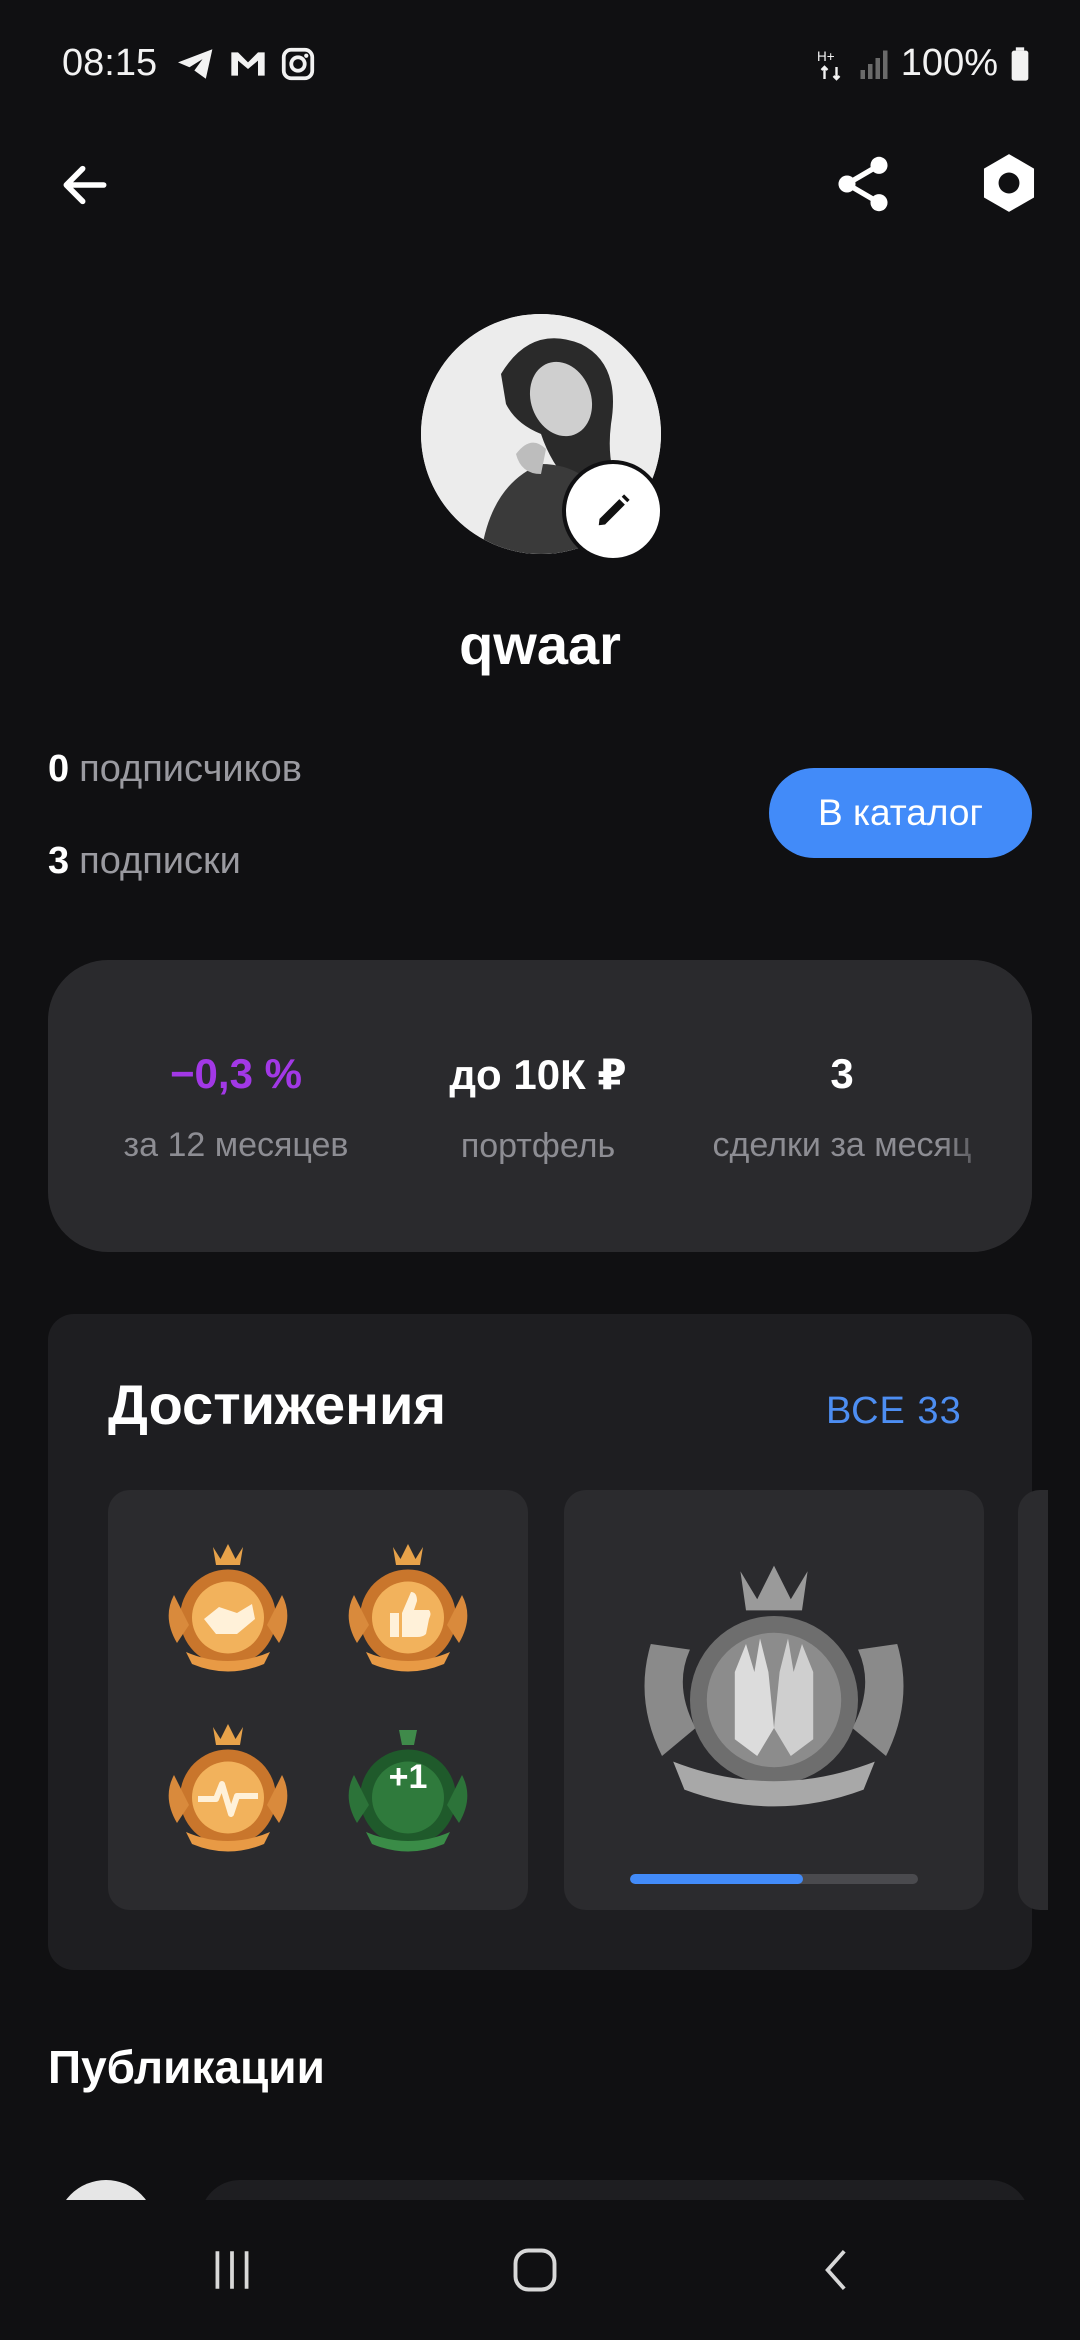 The width and height of the screenshot is (1080, 2340). I want to click on gear-icon, so click(1009, 183).